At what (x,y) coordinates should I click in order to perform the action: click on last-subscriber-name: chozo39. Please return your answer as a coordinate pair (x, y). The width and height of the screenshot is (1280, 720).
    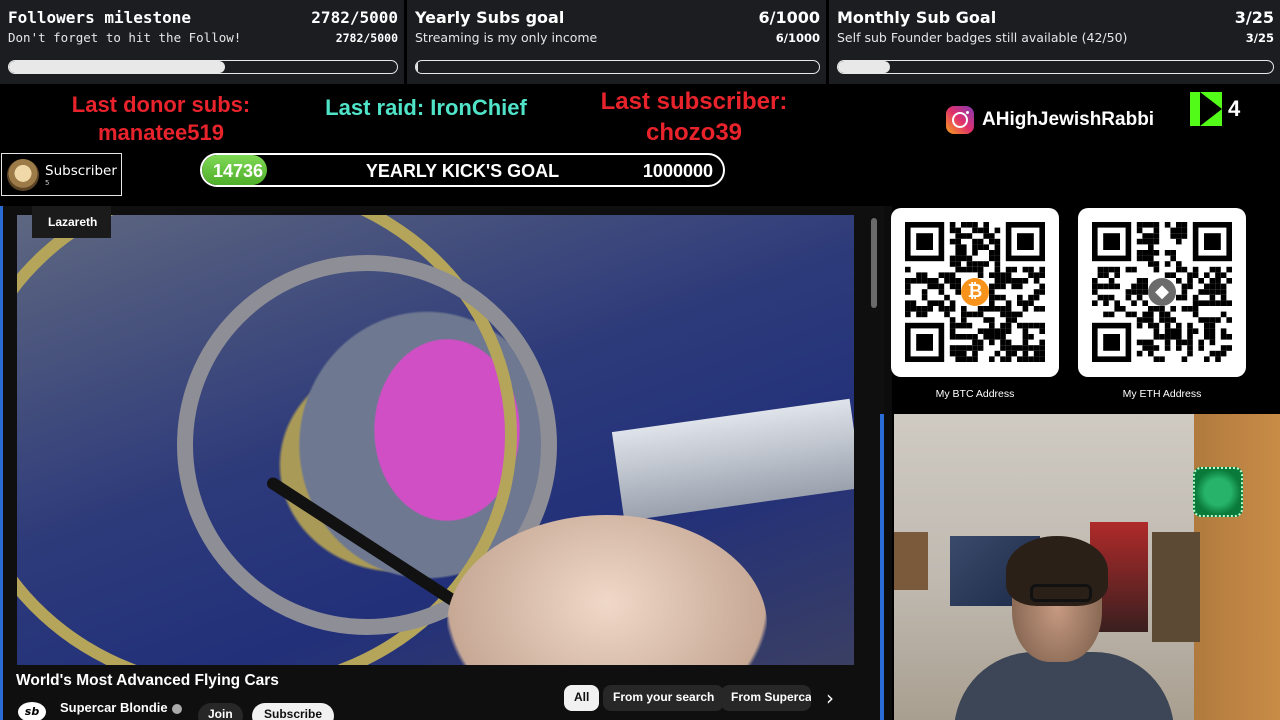
    Looking at the image, I should click on (694, 132).